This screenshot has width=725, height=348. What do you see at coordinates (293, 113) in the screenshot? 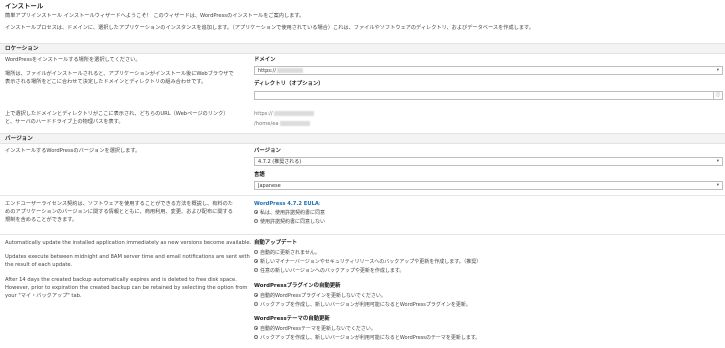
I see `redacted-url` at bounding box center [293, 113].